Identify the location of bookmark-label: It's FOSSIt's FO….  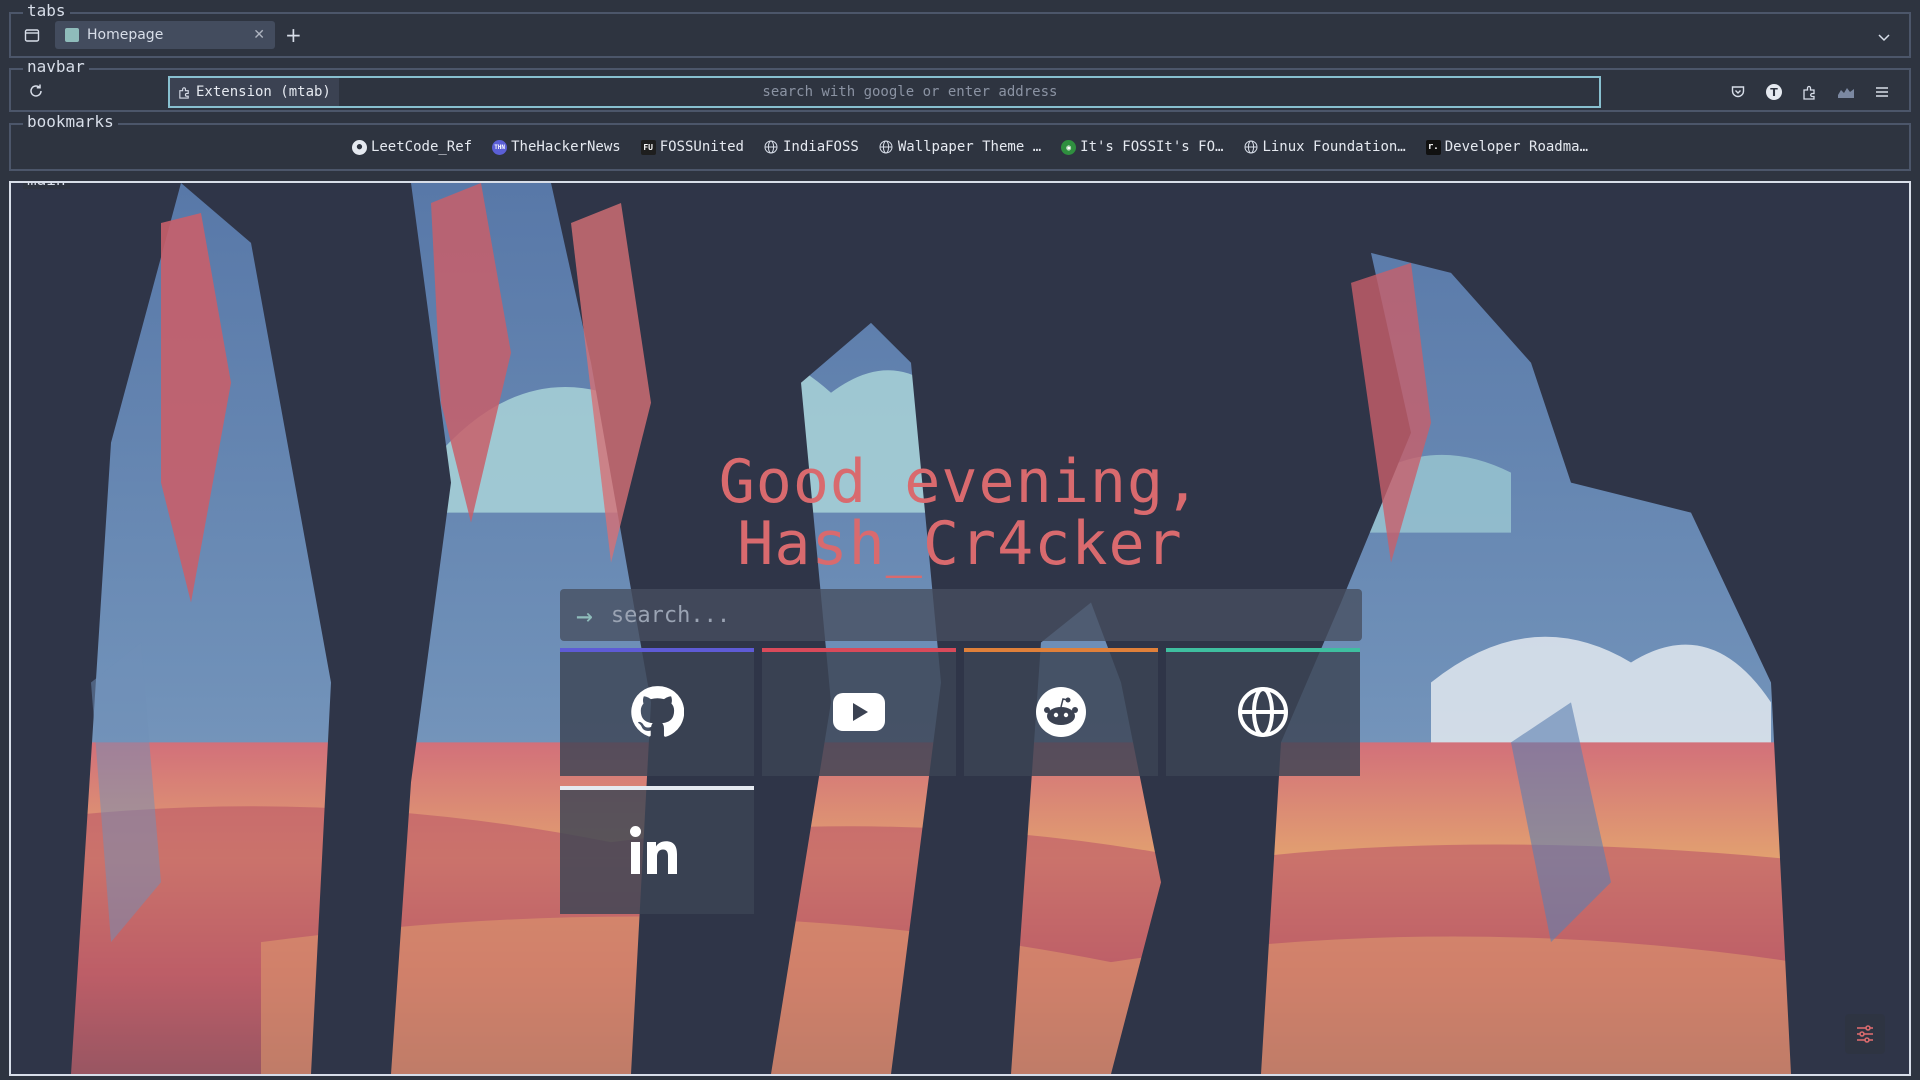
(1152, 147).